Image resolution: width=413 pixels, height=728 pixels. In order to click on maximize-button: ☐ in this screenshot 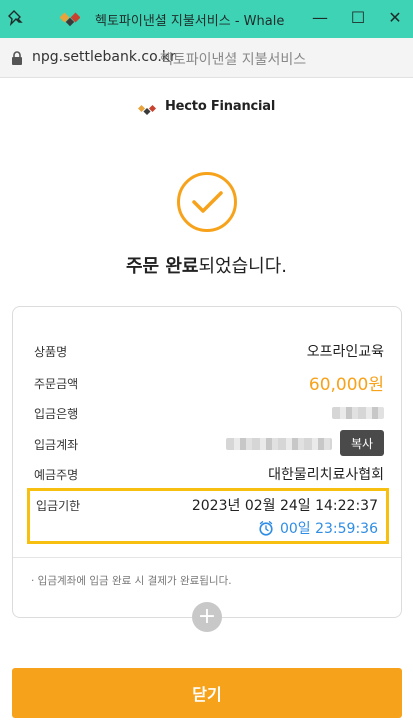, I will do `click(358, 18)`.